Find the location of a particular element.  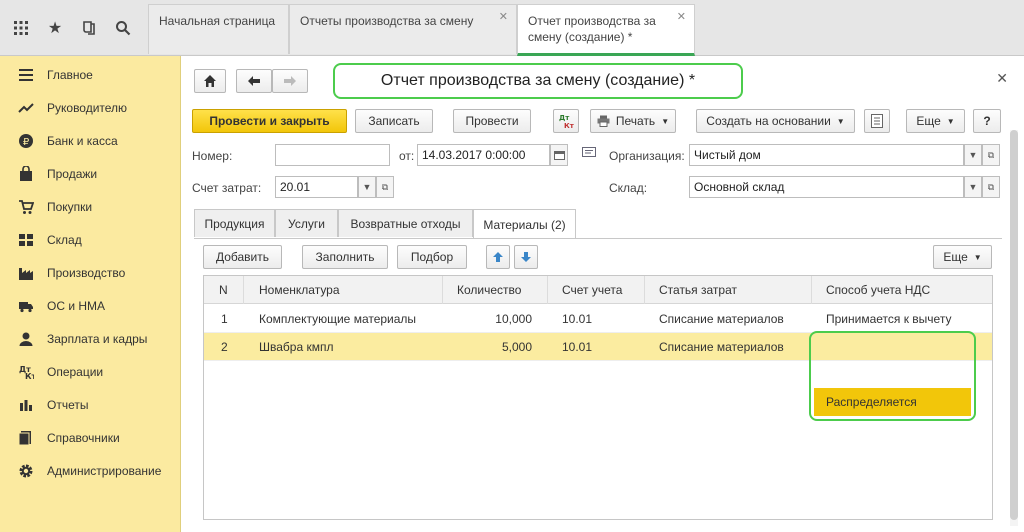

move-down-button is located at coordinates (526, 257).